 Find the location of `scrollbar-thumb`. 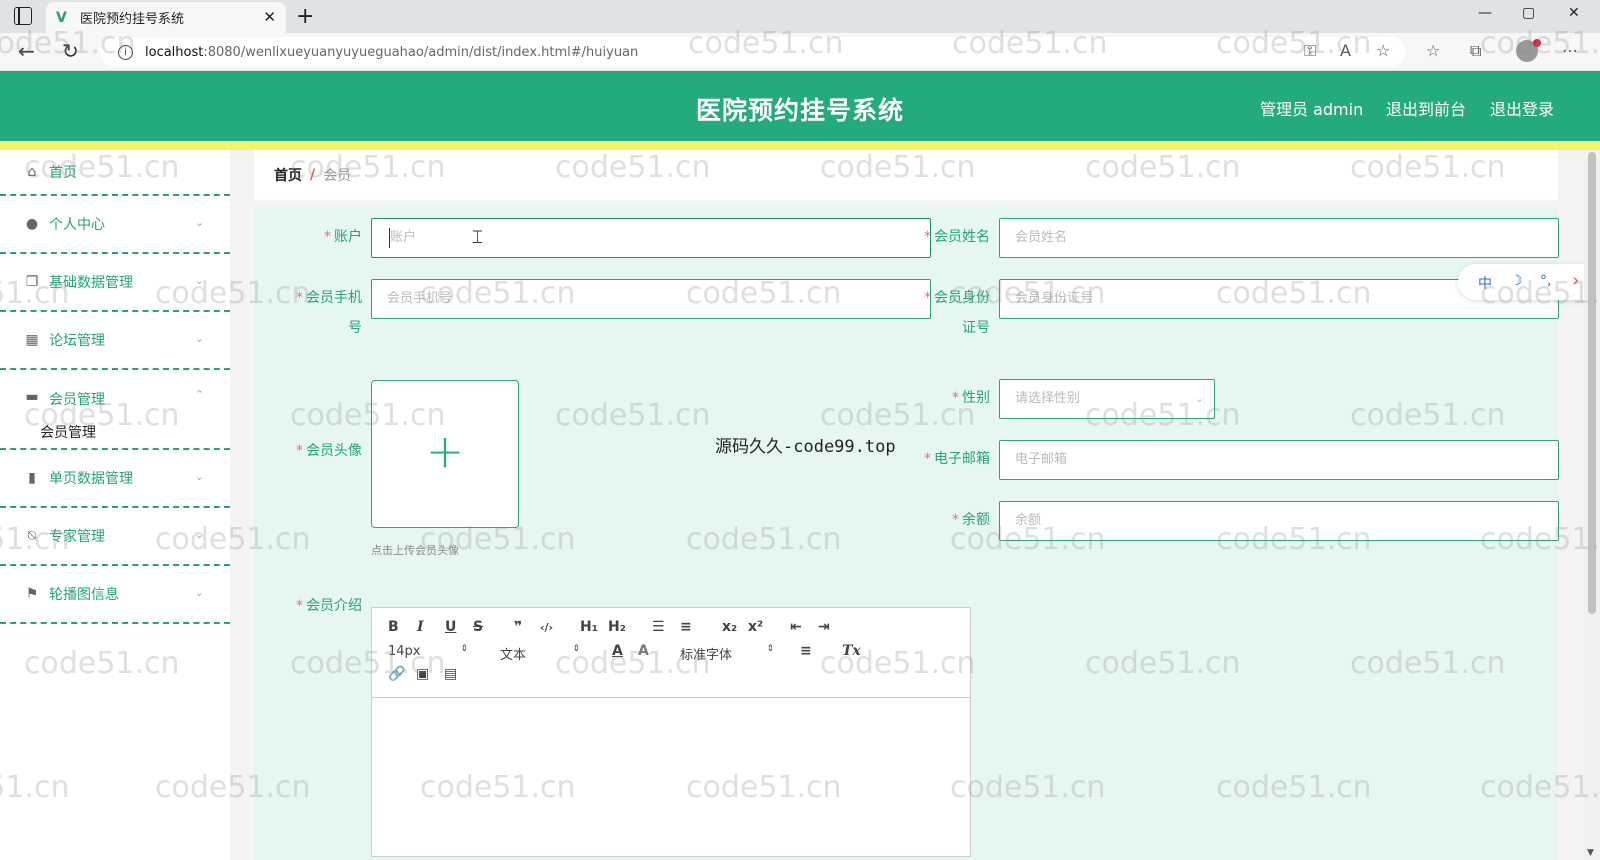

scrollbar-thumb is located at coordinates (1592, 383).